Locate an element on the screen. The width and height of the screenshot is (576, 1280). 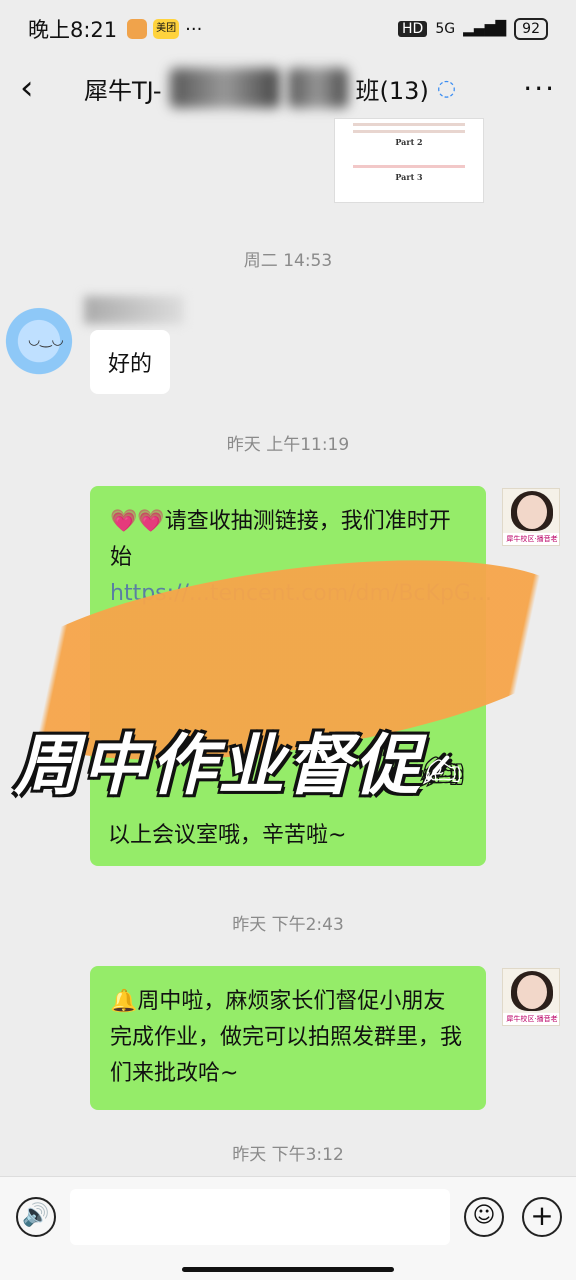
redacted-sender-name is located at coordinates (134, 310).